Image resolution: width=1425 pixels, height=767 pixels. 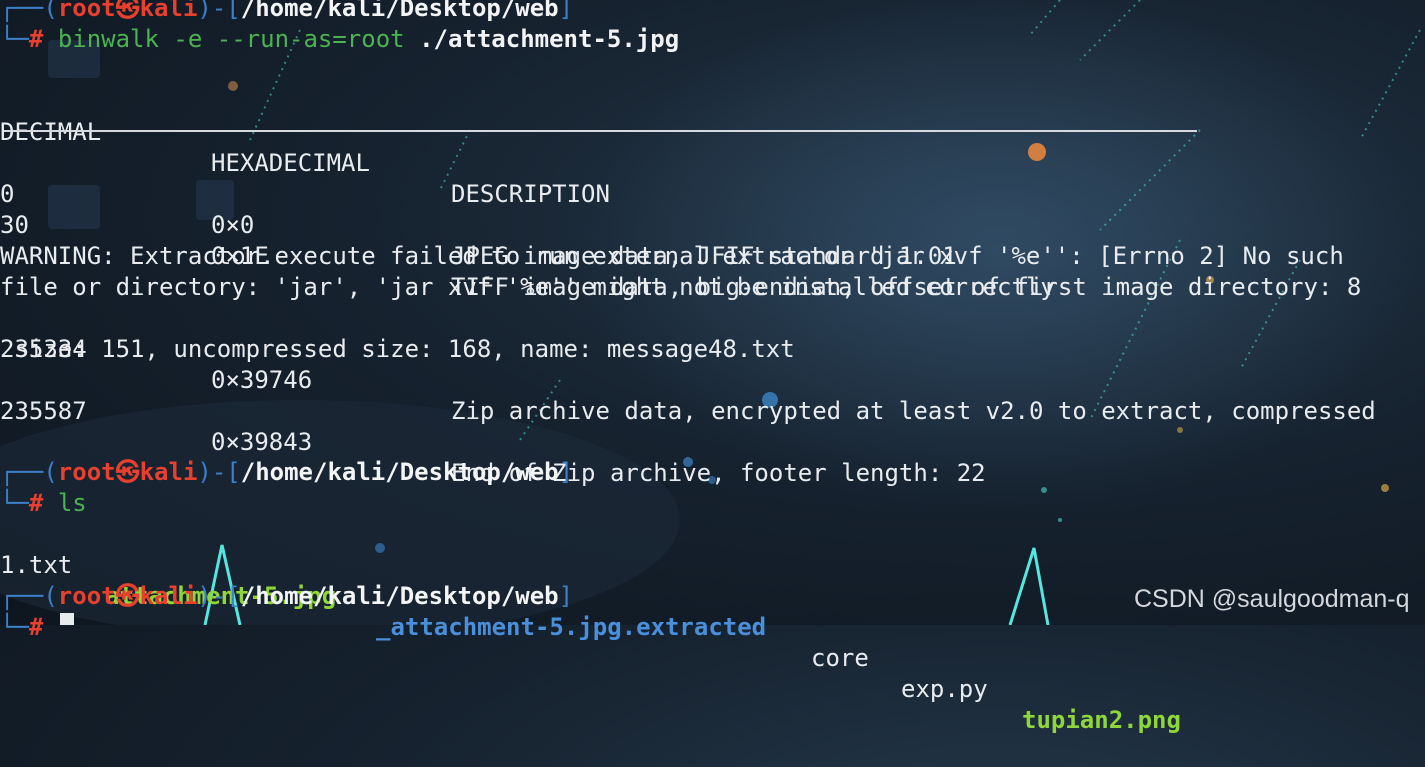 I want to click on ls-entry-image: tupian2.png, so click(x=1101, y=720).